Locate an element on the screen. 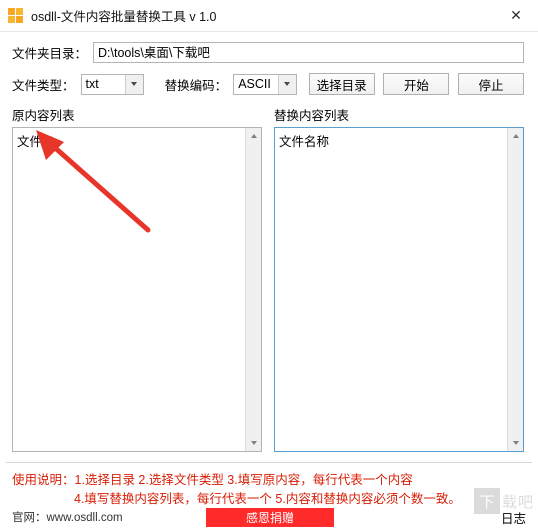 This screenshot has width=538, height=530. start-button: 开始 is located at coordinates (416, 84).